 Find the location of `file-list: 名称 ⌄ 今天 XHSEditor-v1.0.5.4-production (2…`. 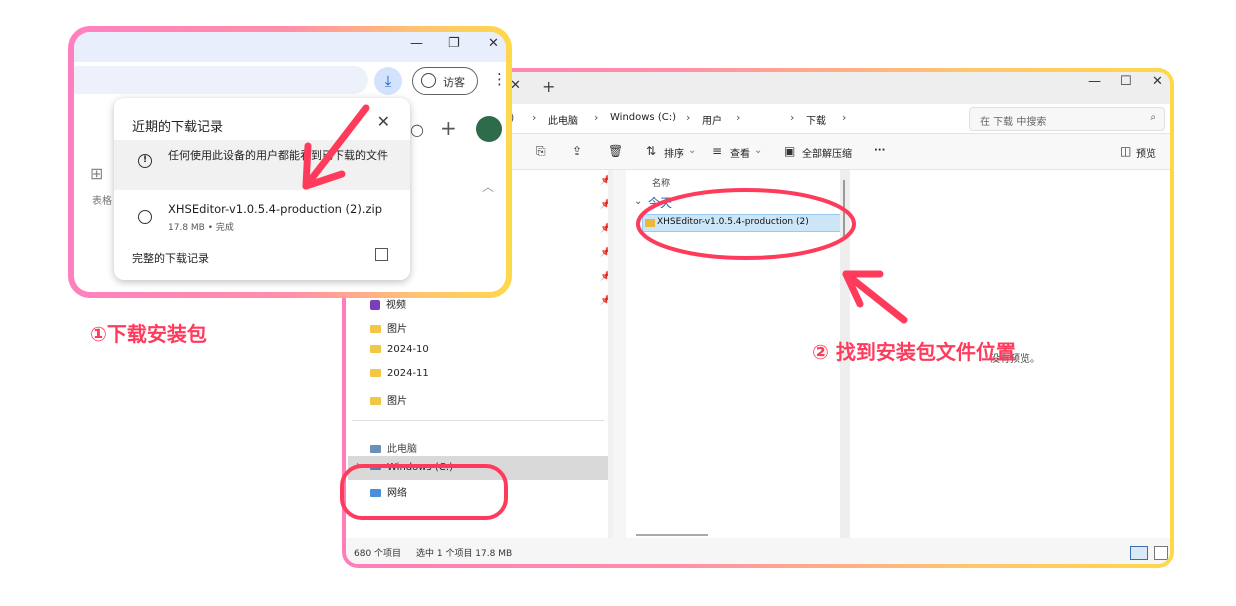

file-list: 名称 ⌄ 今天 XHSEditor-v1.0.5.4-production (2… is located at coordinates (734, 354).